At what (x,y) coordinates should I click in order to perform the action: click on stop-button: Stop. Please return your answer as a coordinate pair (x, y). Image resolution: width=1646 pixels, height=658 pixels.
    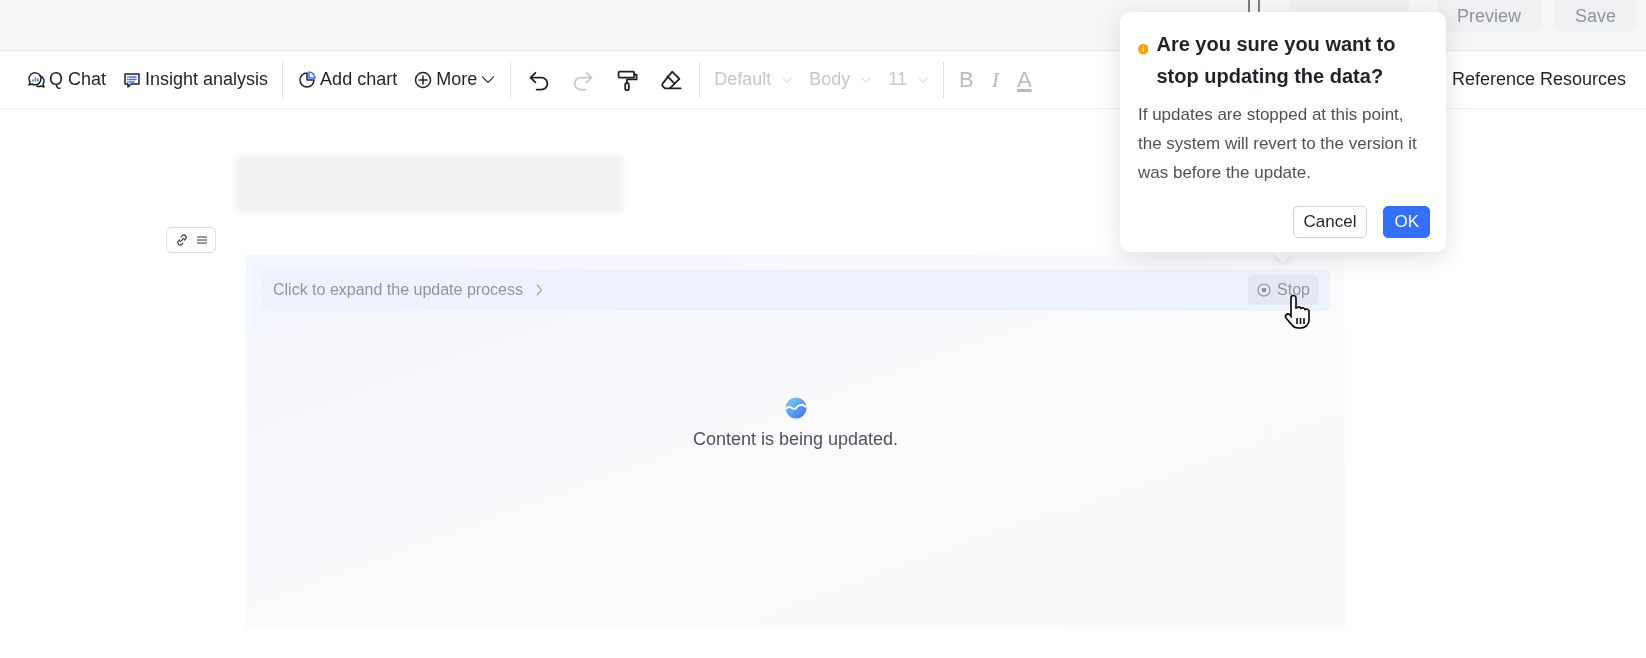
    Looking at the image, I should click on (1283, 290).